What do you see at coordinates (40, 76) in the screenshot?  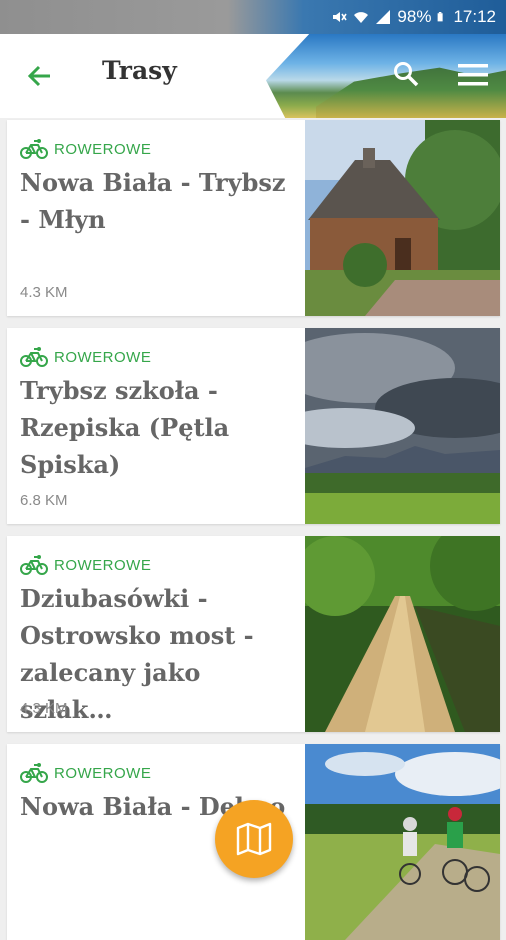 I see `back-arrow-icon` at bounding box center [40, 76].